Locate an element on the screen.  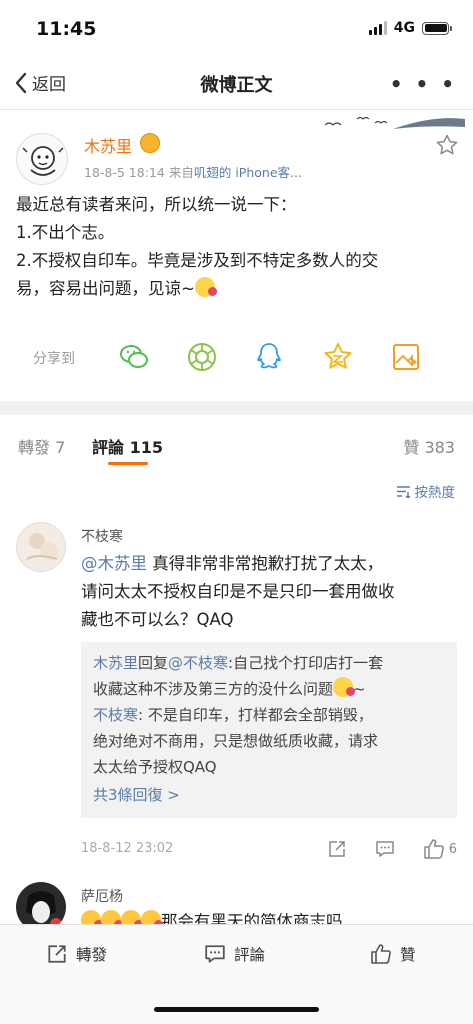
sort-icon is located at coordinates (403, 491).